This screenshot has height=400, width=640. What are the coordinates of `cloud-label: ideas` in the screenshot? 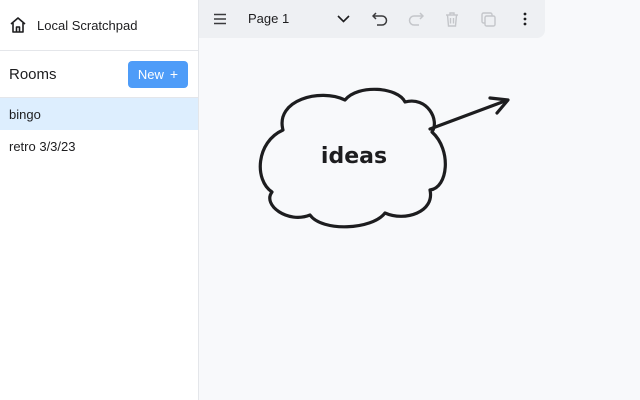 It's located at (354, 156).